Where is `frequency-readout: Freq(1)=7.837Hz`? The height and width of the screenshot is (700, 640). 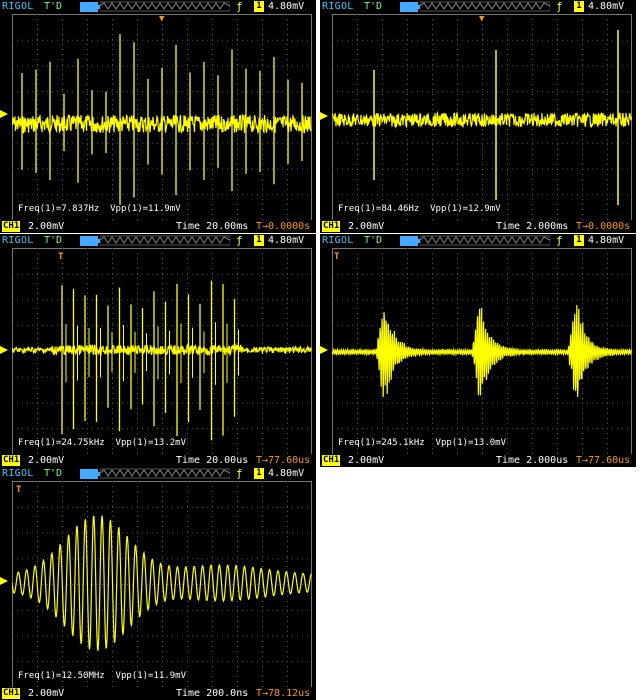 frequency-readout: Freq(1)=7.837Hz is located at coordinates (59, 209).